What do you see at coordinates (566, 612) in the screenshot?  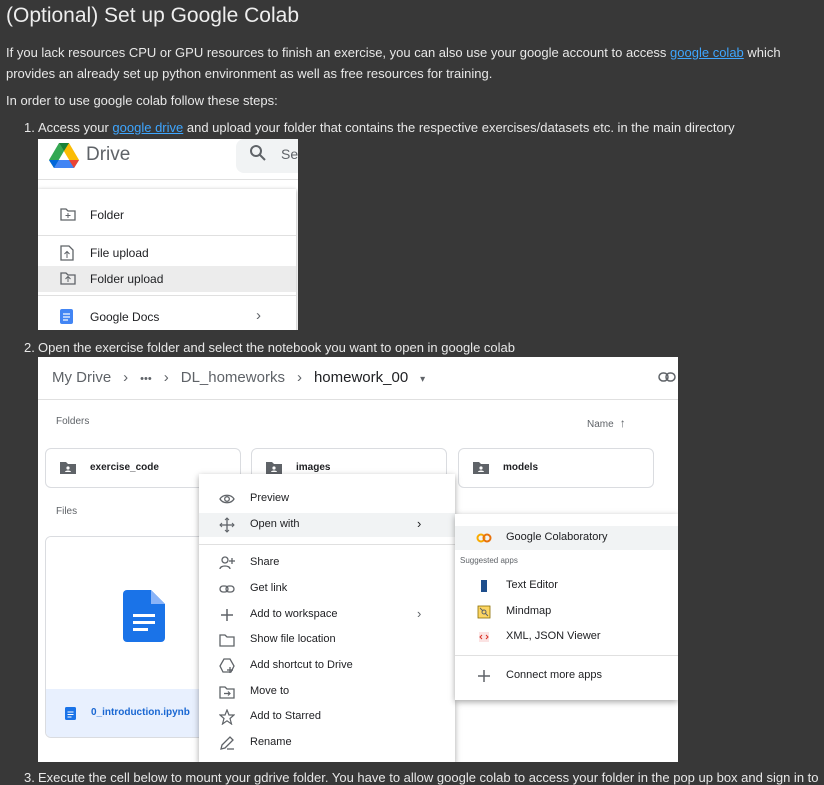 I see `menu-item-mindmap: Mindmap` at bounding box center [566, 612].